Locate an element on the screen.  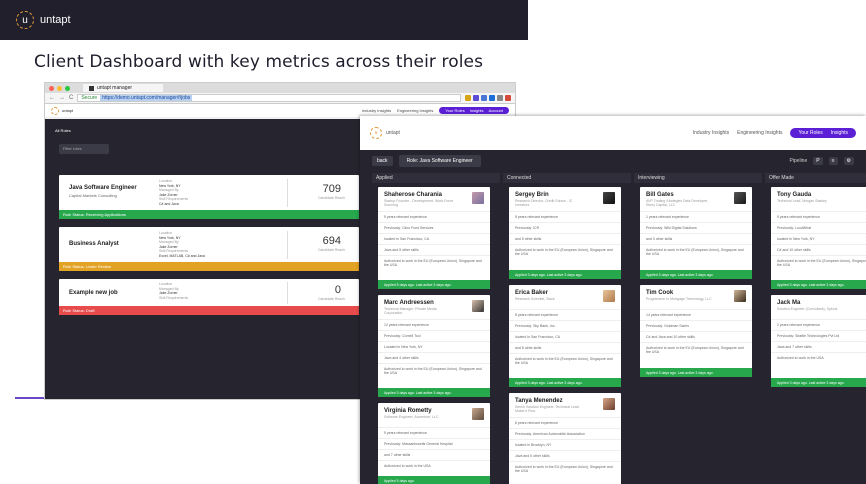
role-company: Capital Markets Consulting is located at coordinates (93, 195).